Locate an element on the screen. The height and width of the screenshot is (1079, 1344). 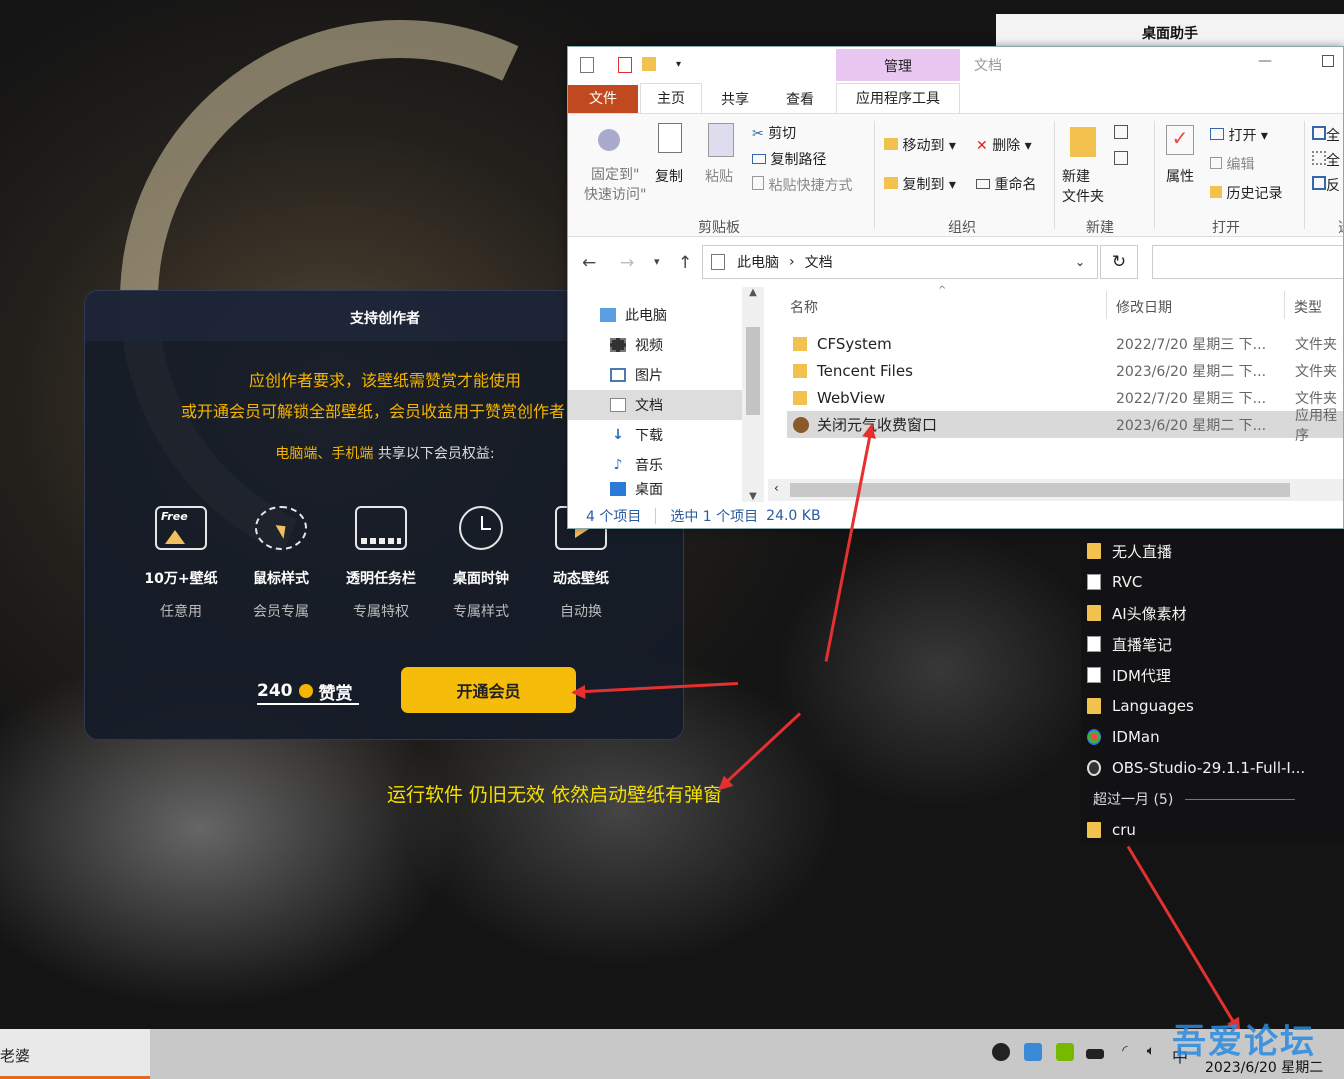
grid-icon is located at coordinates (1319, 158).